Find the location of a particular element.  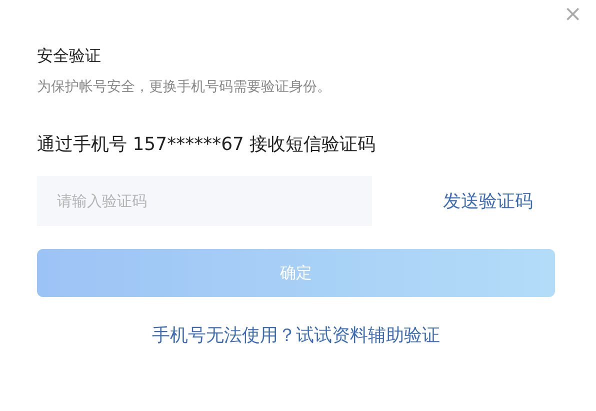

code-input-field: 请输入验证码 is located at coordinates (204, 201).